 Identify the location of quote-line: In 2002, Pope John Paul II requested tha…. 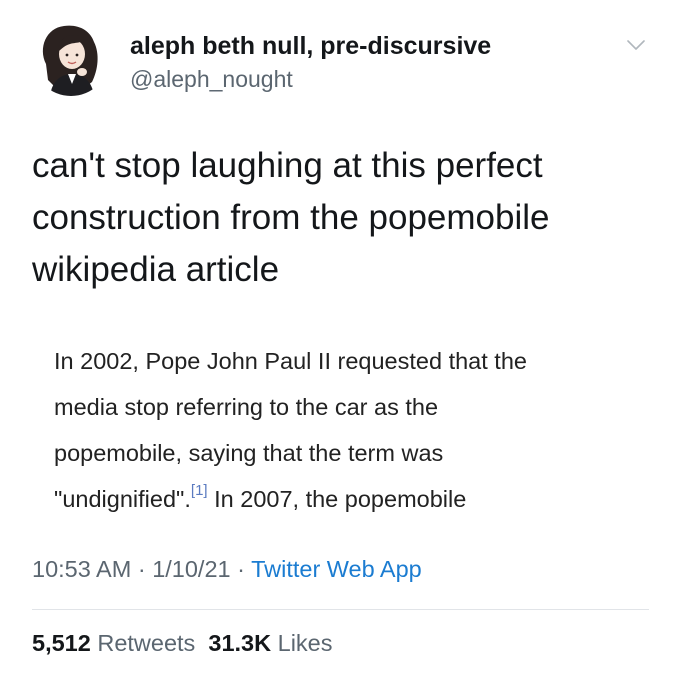
(290, 361).